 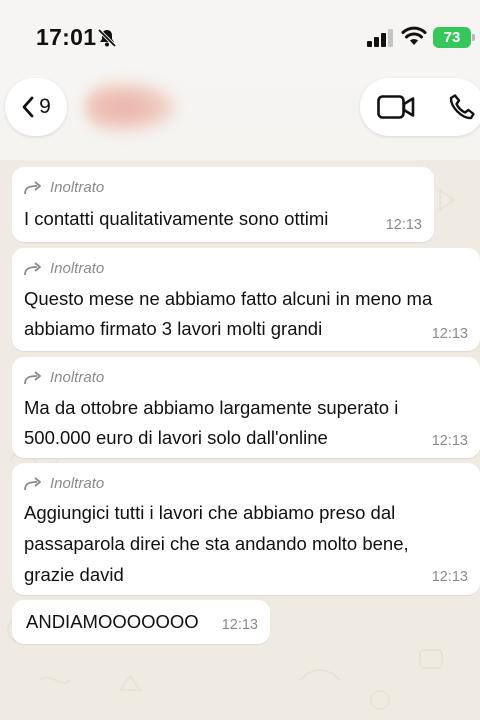 I want to click on wifi-icon, so click(x=414, y=35).